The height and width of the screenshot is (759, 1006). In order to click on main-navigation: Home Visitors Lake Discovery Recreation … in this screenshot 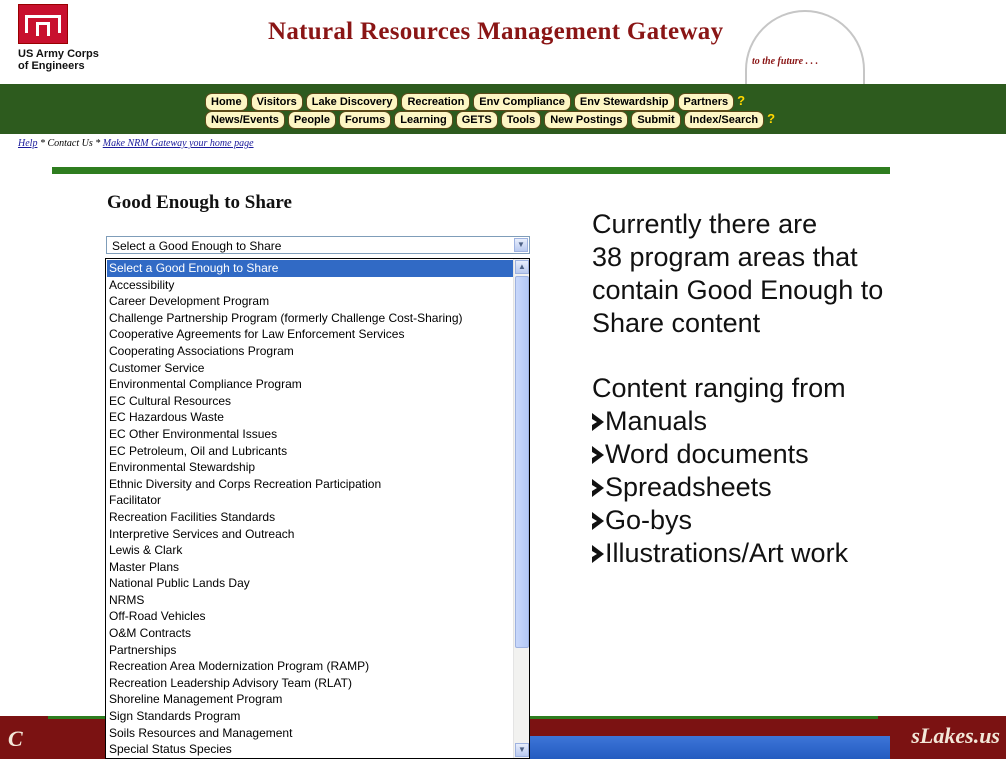, I will do `click(503, 109)`.